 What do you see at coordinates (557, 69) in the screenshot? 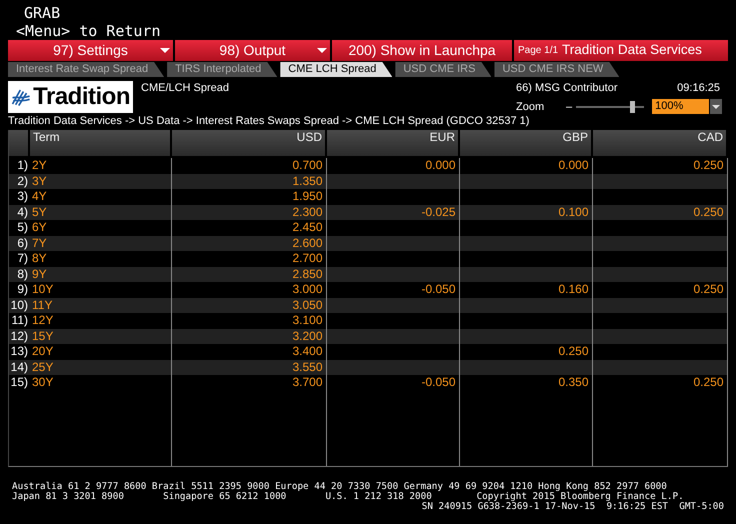
I see `tab: USD CME IRS NEW` at bounding box center [557, 69].